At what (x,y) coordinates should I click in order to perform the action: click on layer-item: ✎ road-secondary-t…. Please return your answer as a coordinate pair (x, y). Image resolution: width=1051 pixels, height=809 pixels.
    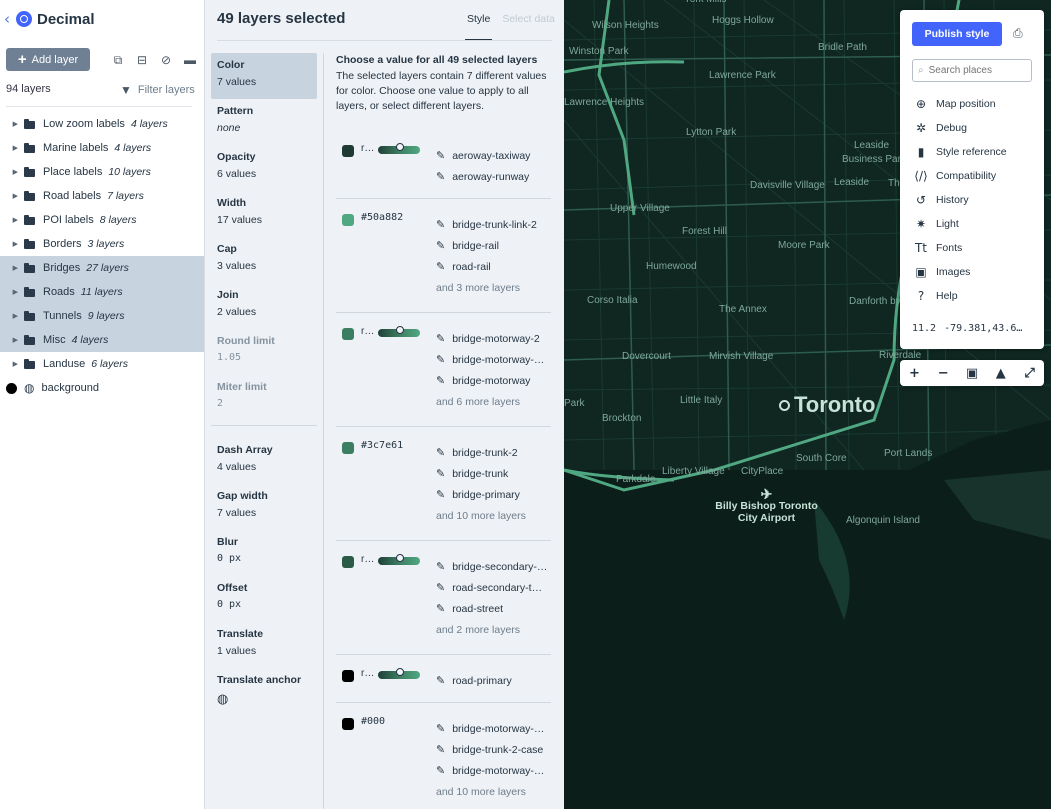
    Looking at the image, I should click on (493, 587).